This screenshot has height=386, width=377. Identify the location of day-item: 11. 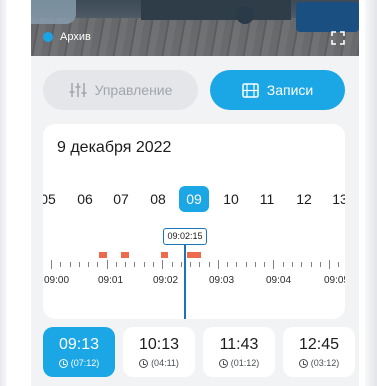
(267, 199).